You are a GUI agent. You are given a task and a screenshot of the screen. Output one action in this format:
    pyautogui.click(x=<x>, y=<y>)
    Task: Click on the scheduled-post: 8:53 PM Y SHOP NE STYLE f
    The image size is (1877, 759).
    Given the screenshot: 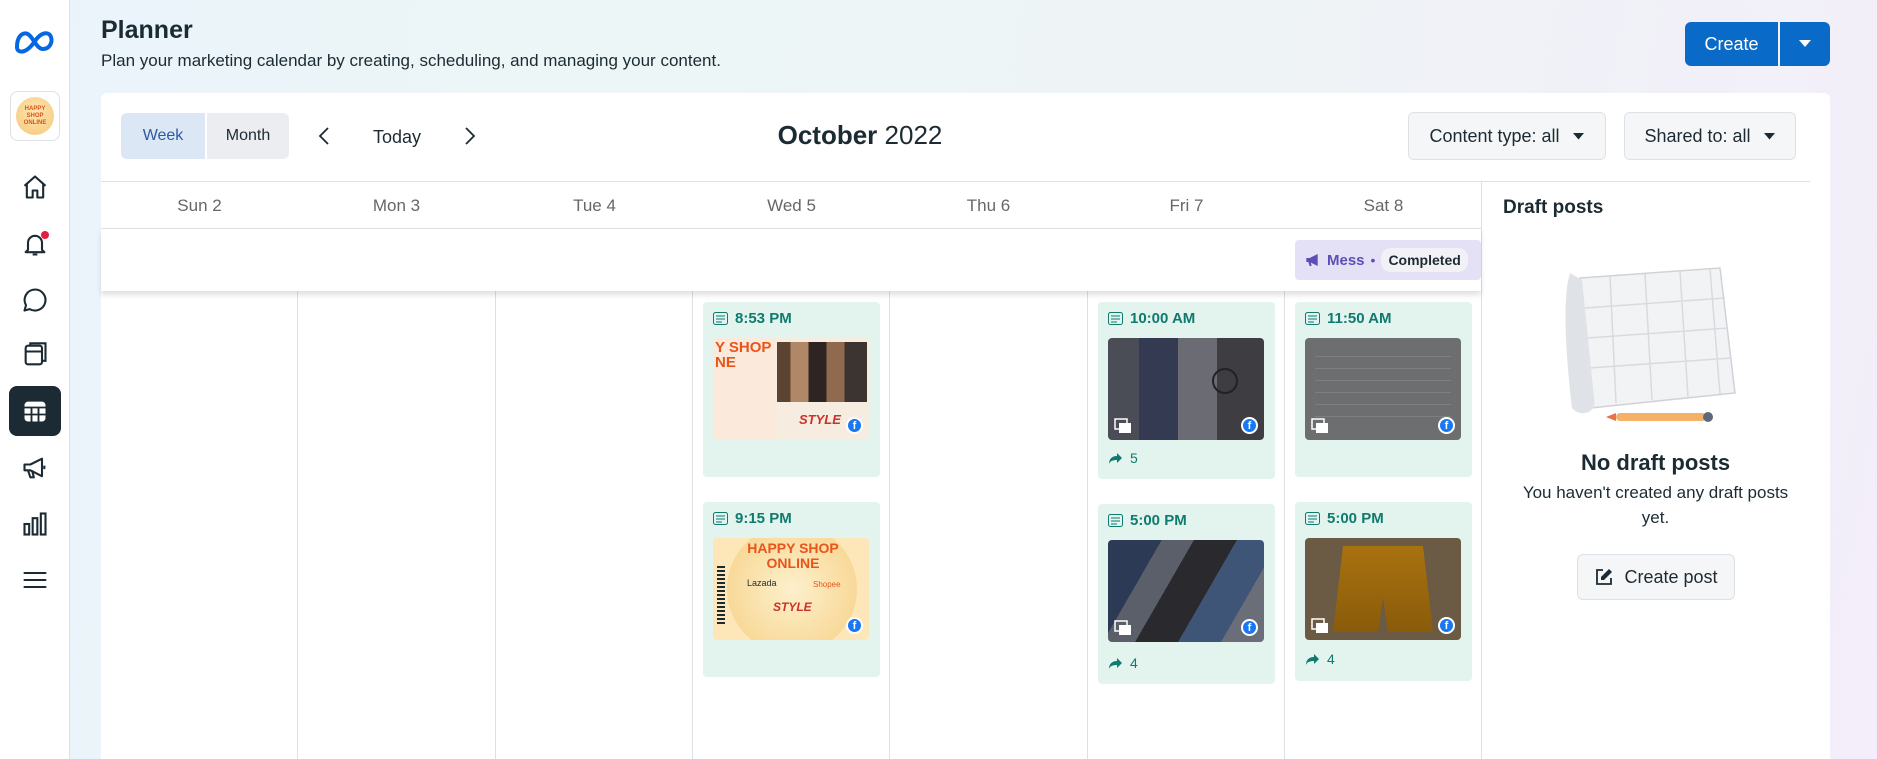 What is the action you would take?
    pyautogui.click(x=791, y=389)
    